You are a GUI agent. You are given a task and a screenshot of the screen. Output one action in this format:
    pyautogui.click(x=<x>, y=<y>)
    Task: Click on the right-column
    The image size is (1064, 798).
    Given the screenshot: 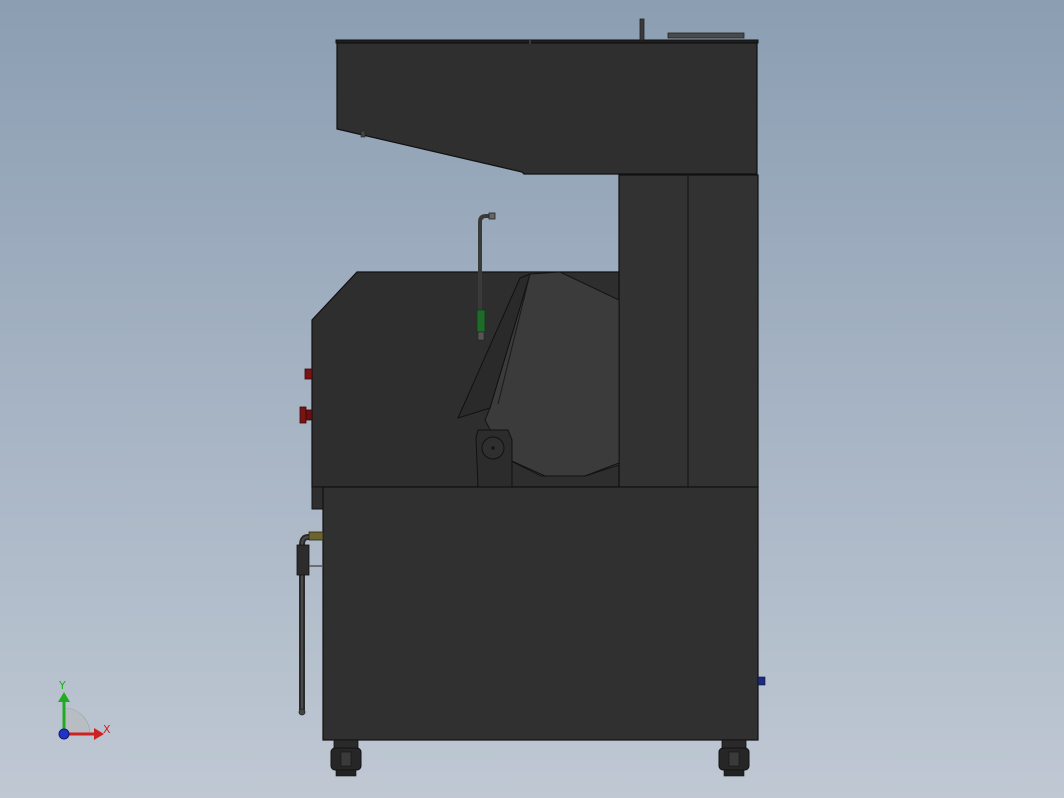 What is the action you would take?
    pyautogui.click(x=688, y=331)
    